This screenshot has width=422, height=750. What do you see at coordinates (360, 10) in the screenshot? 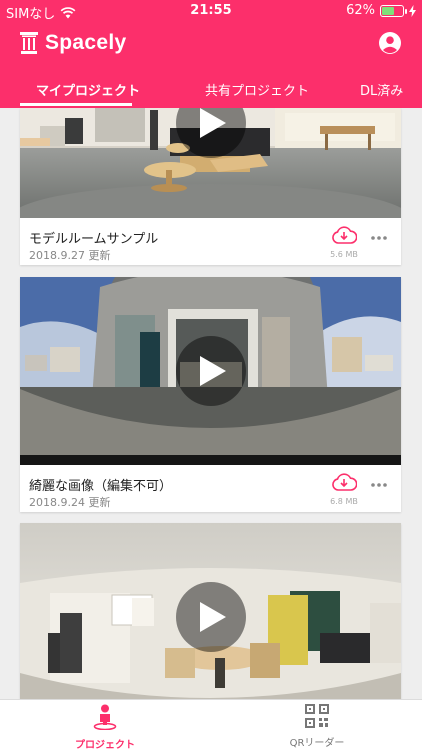
I see `battery-percent: 62%` at bounding box center [360, 10].